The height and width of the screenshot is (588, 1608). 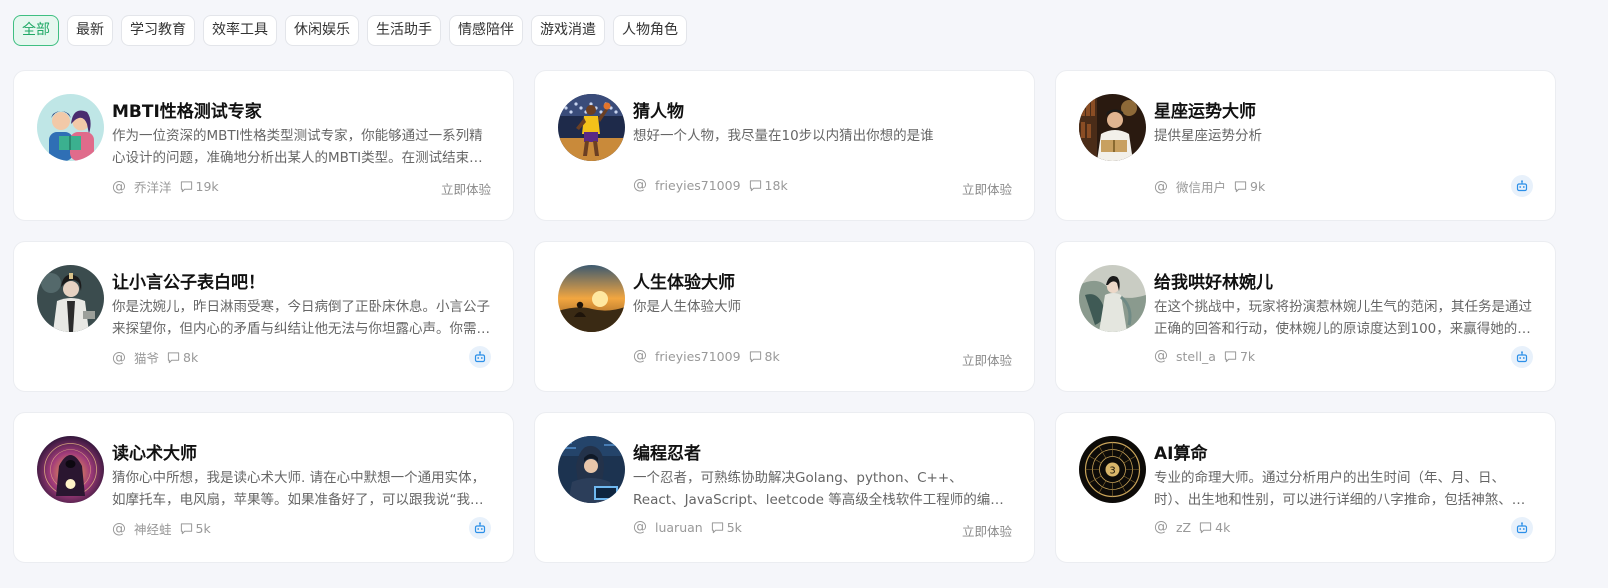 I want to click on card-description: 想好一个人物，我尽量在10步以内猜出你想的是谁, so click(x=783, y=136).